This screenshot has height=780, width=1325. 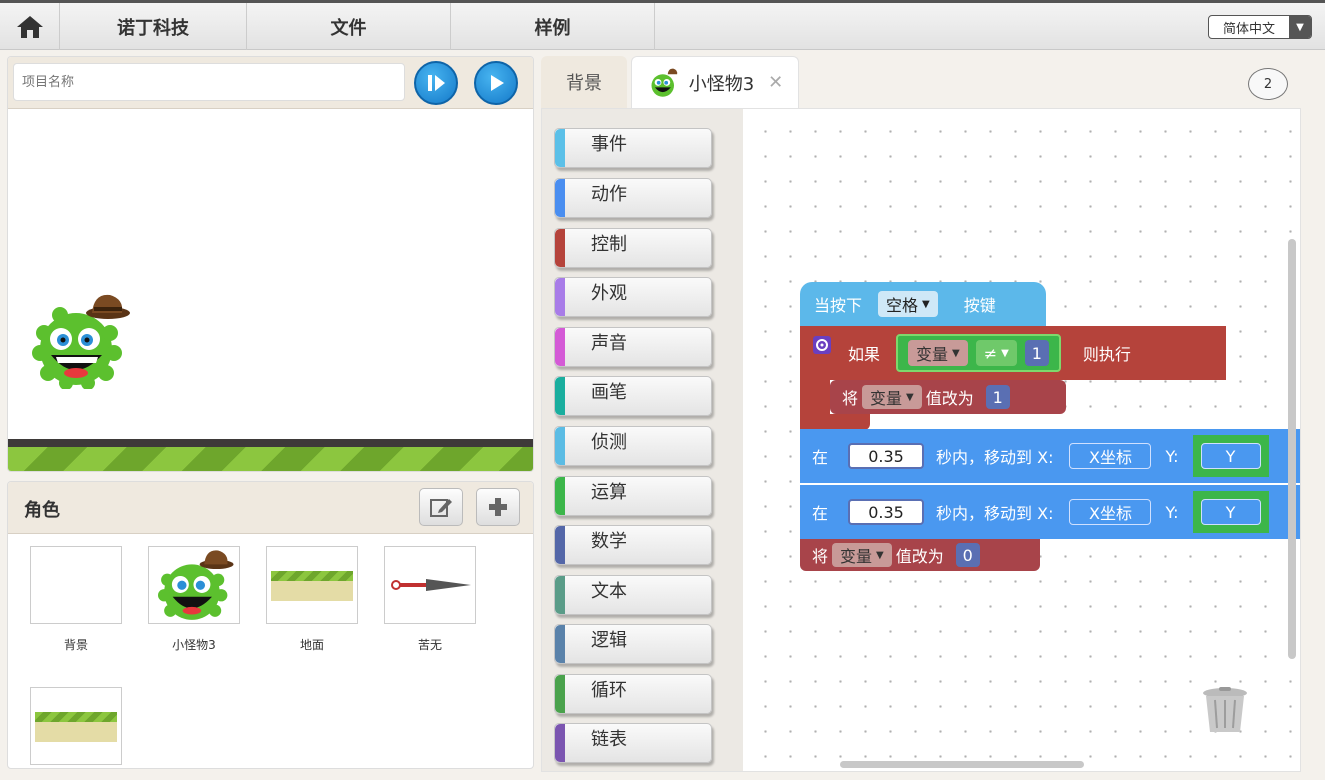 What do you see at coordinates (609, 144) in the screenshot?
I see `category-label: 事件` at bounding box center [609, 144].